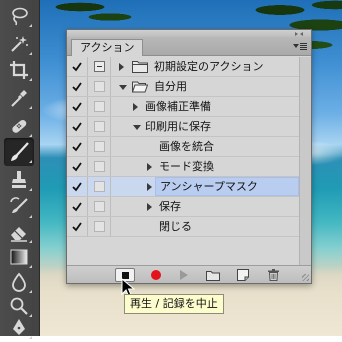  I want to click on tooltip: 再生 / 記録を中止, so click(174, 304).